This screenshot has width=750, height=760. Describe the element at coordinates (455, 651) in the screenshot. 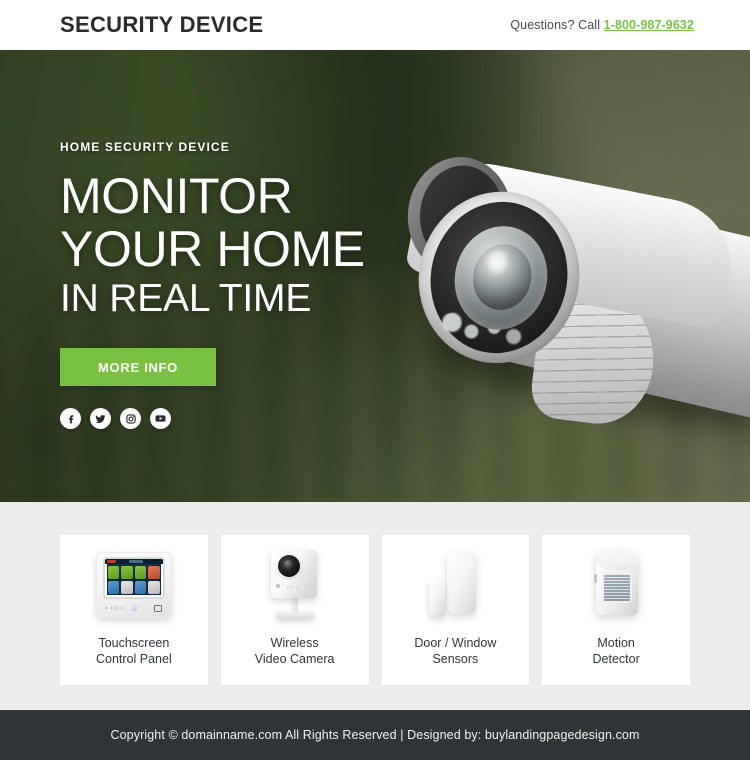

I see `product-label: Door / Window Sensors` at that location.